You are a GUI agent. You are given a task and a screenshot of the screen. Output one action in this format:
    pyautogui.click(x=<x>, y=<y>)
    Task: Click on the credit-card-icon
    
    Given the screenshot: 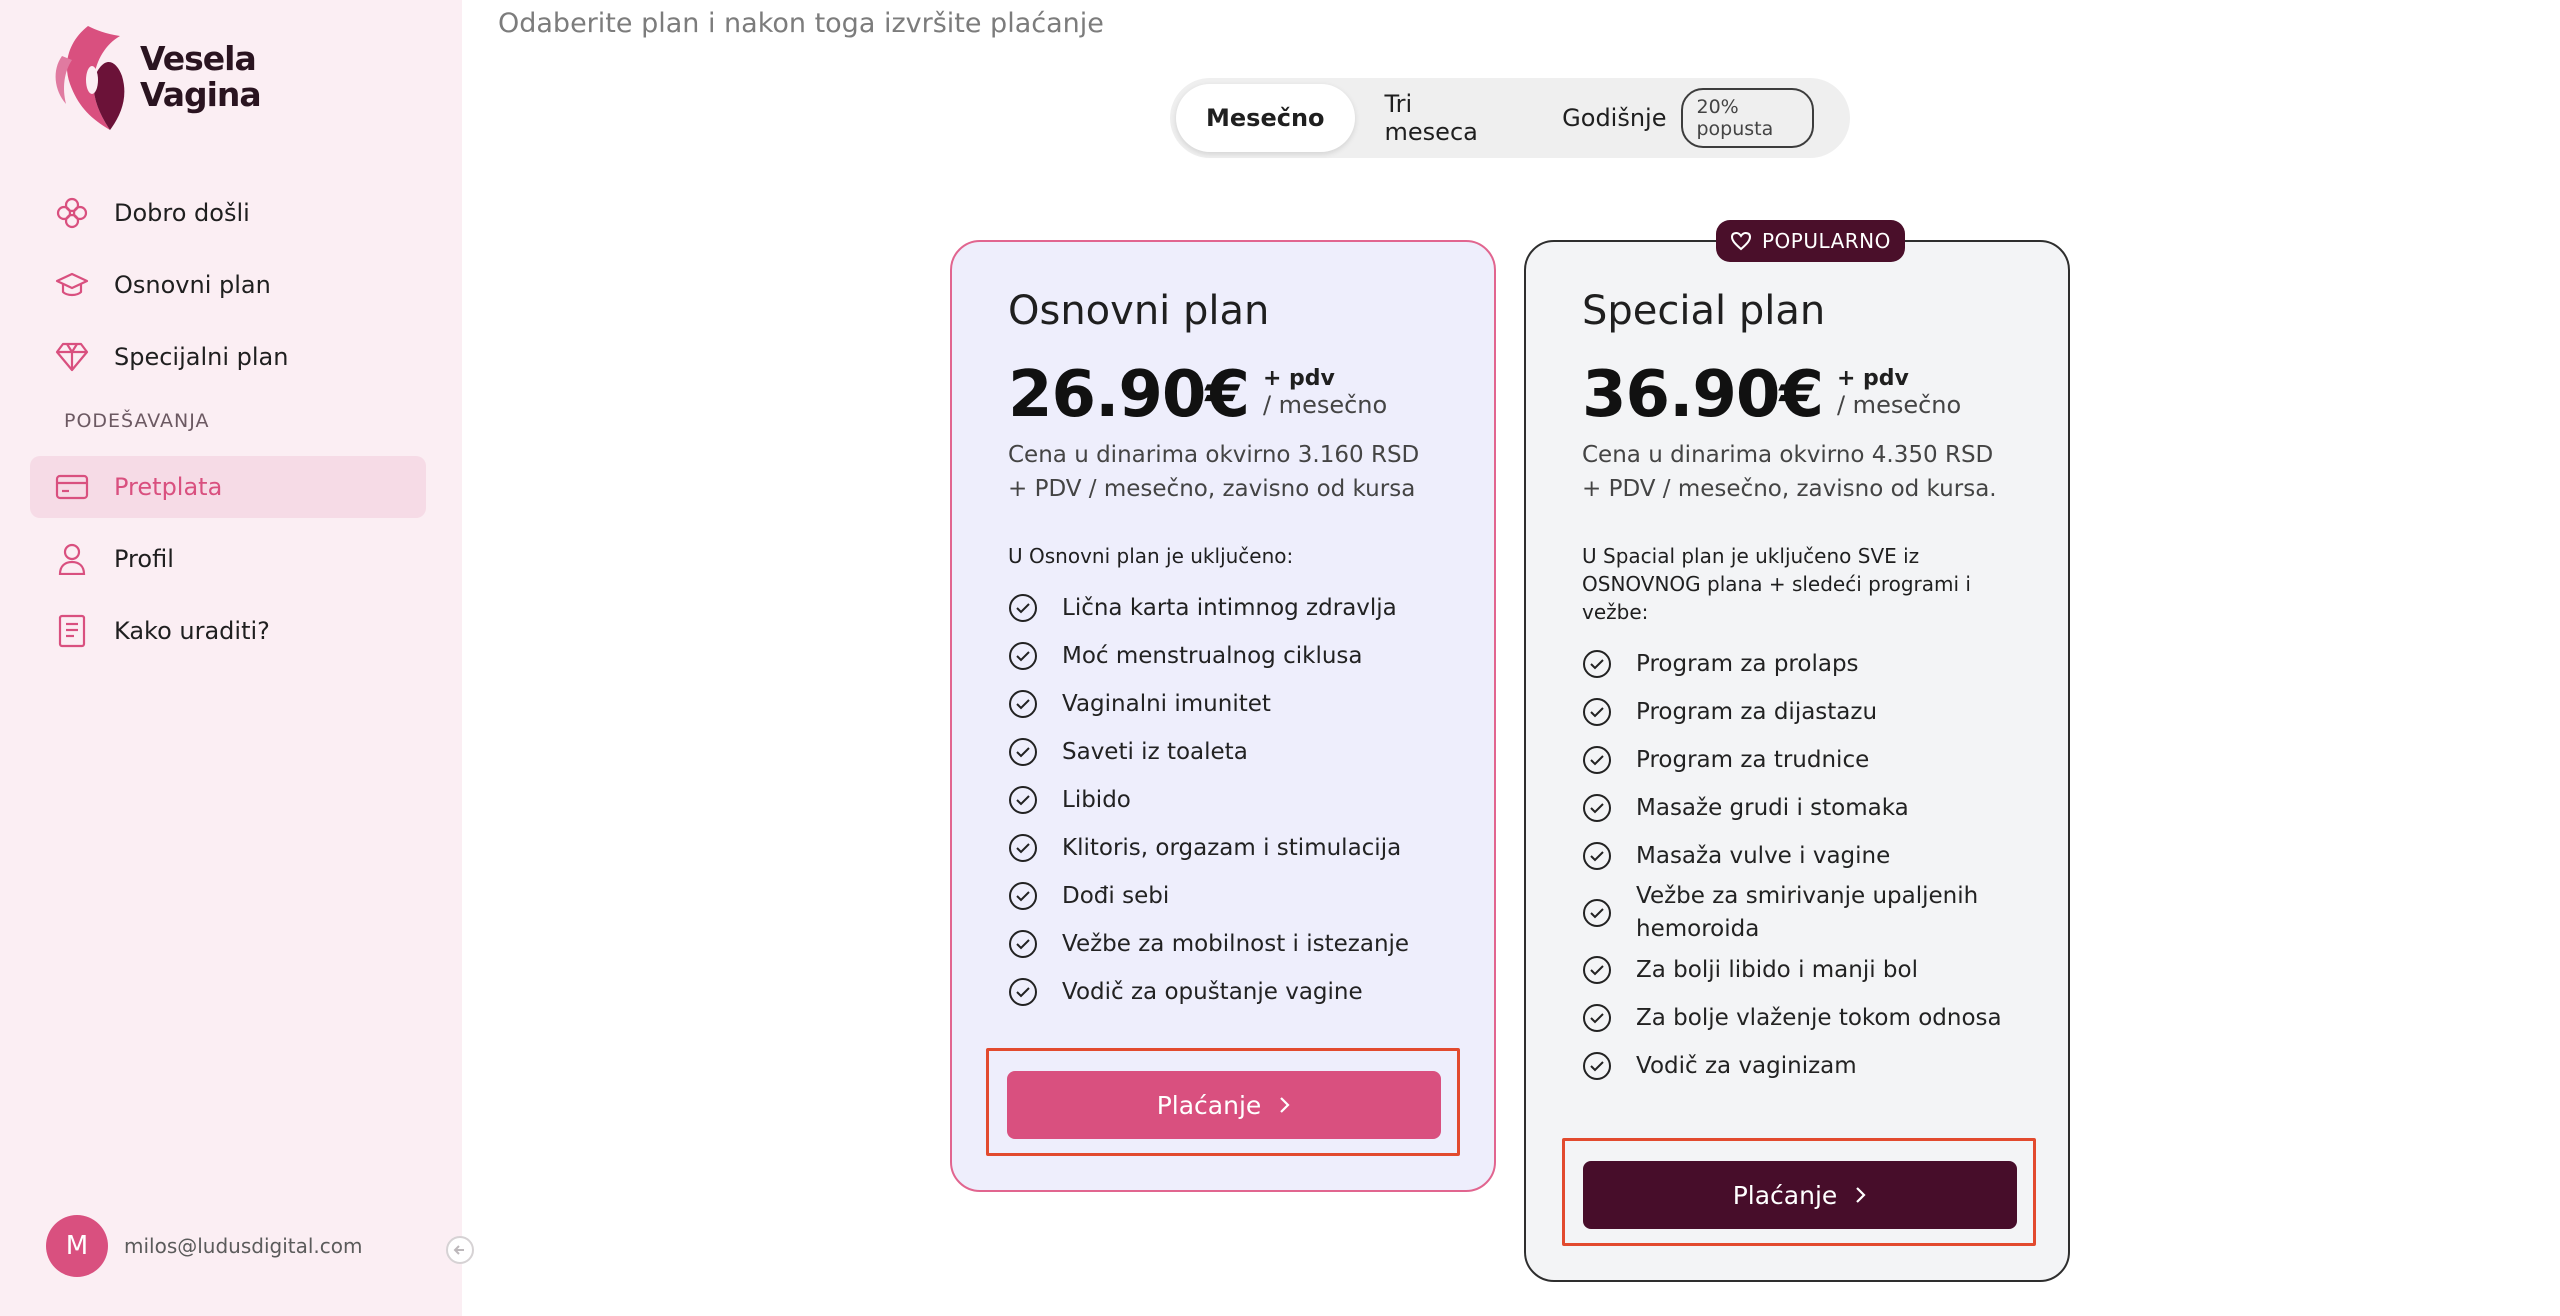 What is the action you would take?
    pyautogui.click(x=72, y=487)
    